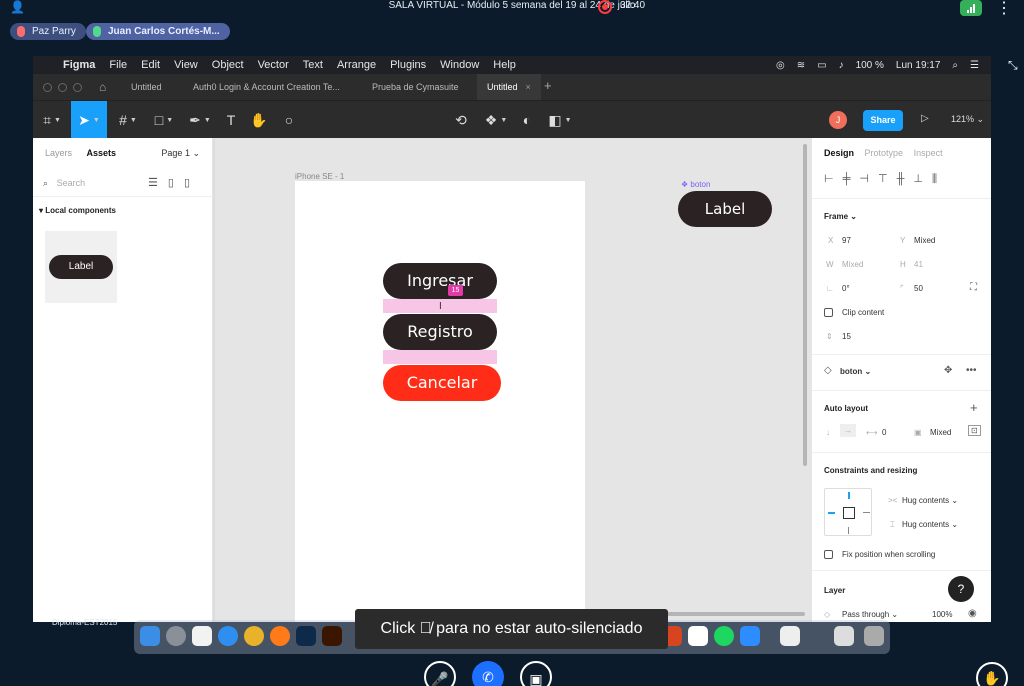 This screenshot has width=1024, height=686. What do you see at coordinates (974, 430) in the screenshot?
I see `alignment-settings-icon: ⊡` at bounding box center [974, 430].